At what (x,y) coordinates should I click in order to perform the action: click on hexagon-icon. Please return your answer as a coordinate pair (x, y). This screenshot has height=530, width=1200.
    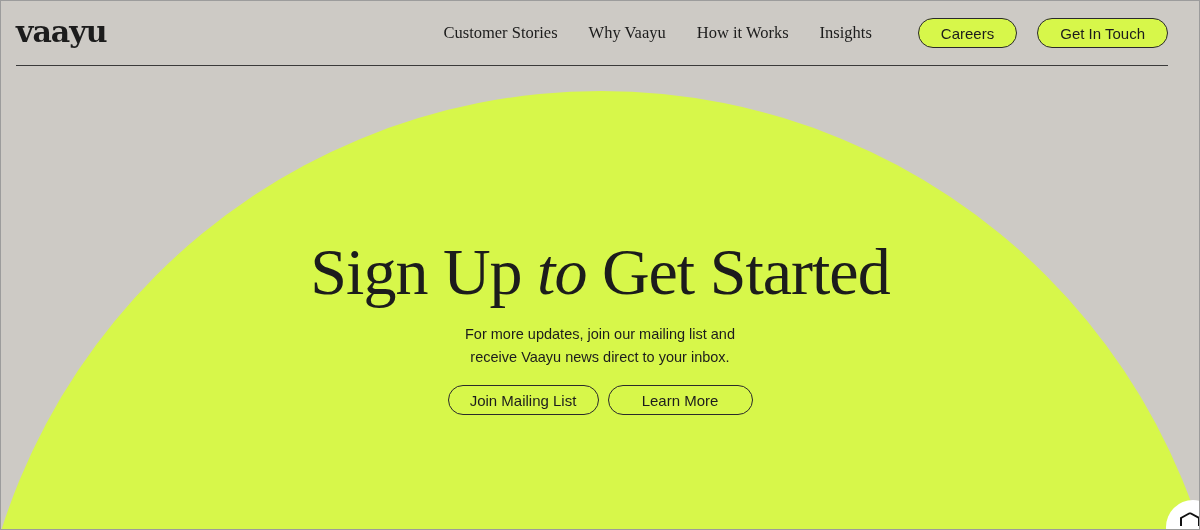
    Looking at the image, I should click on (1189, 519).